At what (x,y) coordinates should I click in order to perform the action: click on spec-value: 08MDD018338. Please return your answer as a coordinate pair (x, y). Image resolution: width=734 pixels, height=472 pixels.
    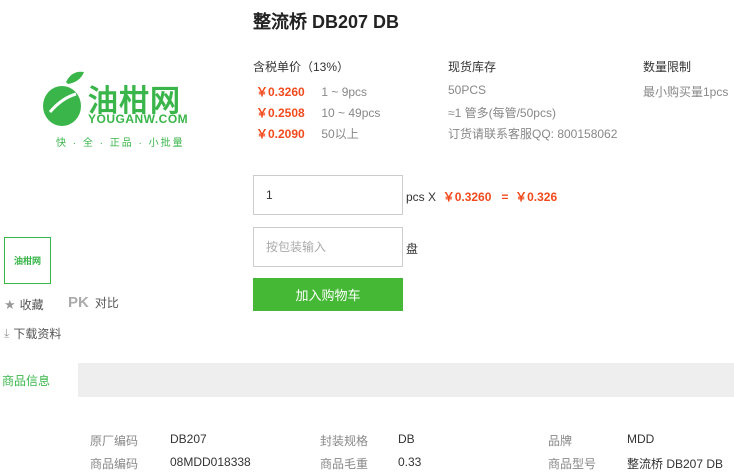
    Looking at the image, I should click on (210, 462).